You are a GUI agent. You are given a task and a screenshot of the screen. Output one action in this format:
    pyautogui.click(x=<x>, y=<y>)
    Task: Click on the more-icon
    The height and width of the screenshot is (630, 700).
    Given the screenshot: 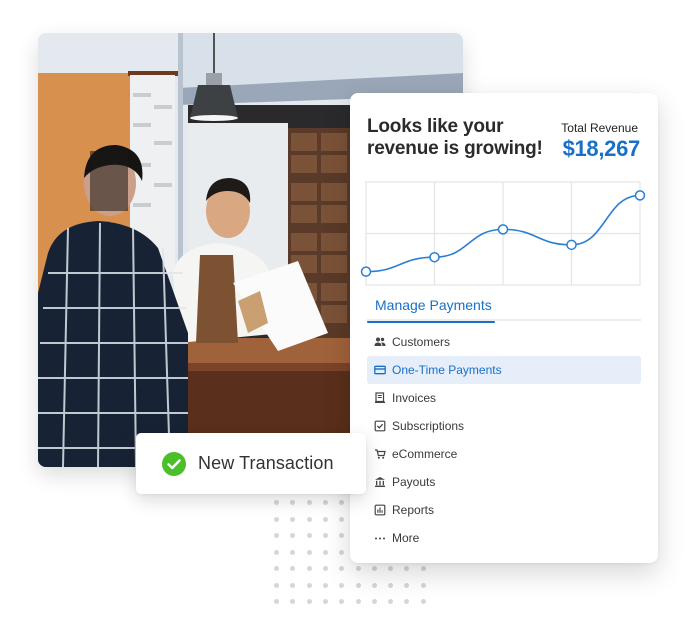 What is the action you would take?
    pyautogui.click(x=380, y=538)
    